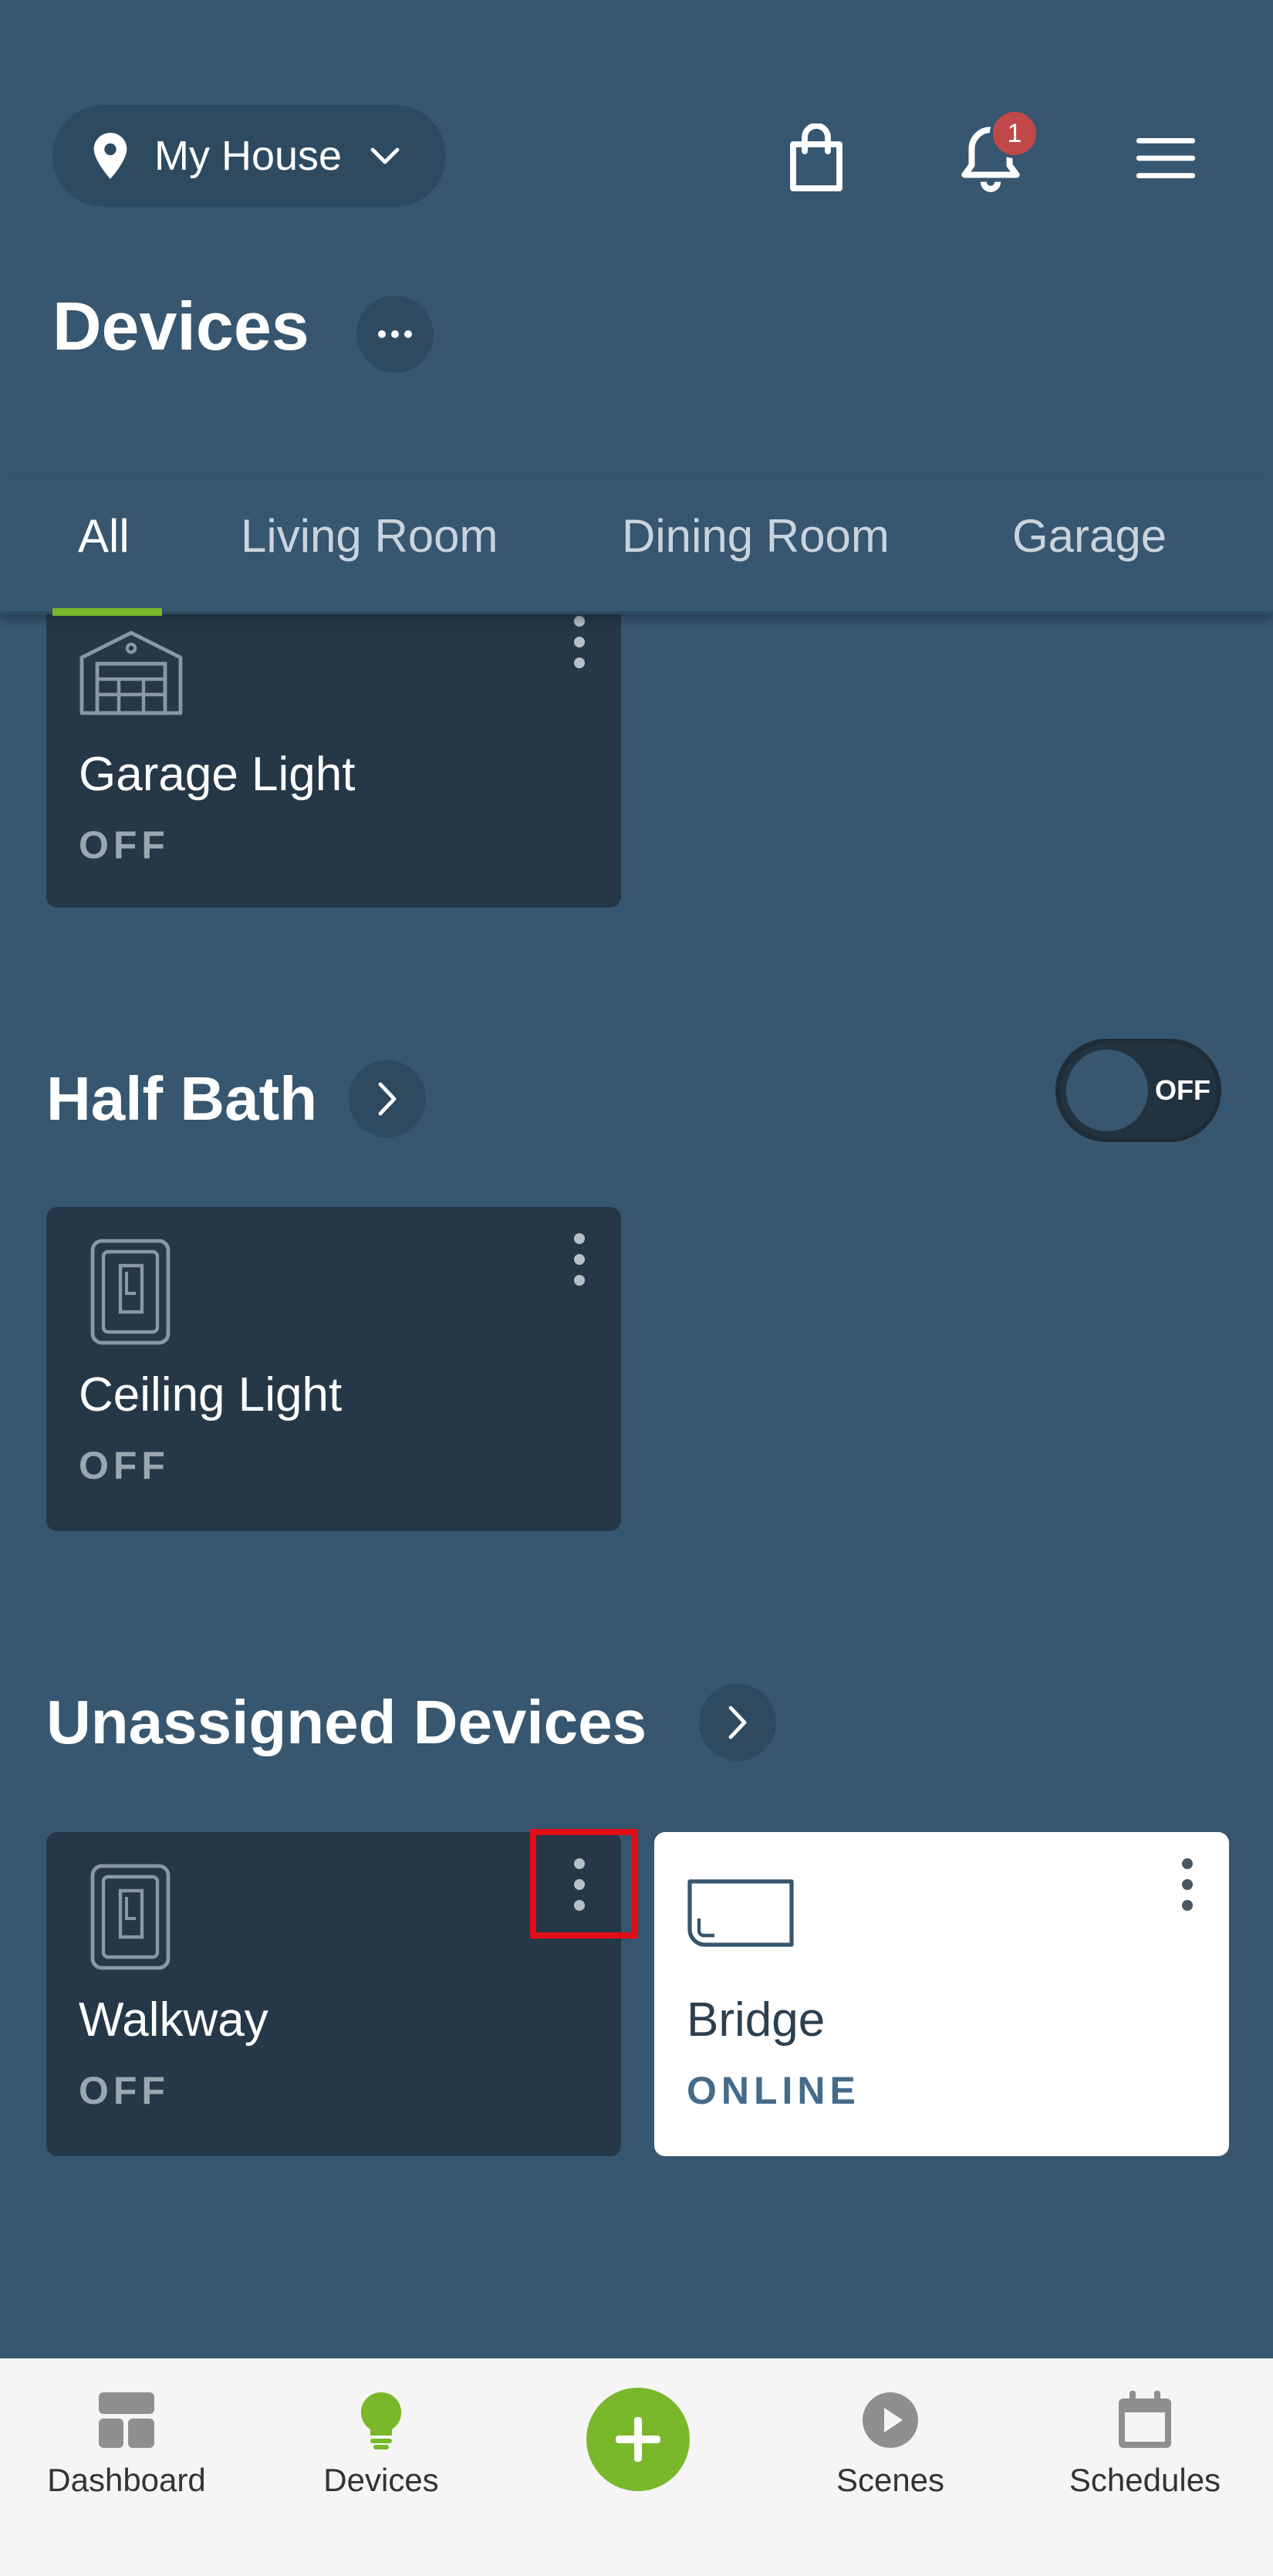 Image resolution: width=1273 pixels, height=2576 pixels. I want to click on half-bath-toggle: OFF, so click(1138, 1090).